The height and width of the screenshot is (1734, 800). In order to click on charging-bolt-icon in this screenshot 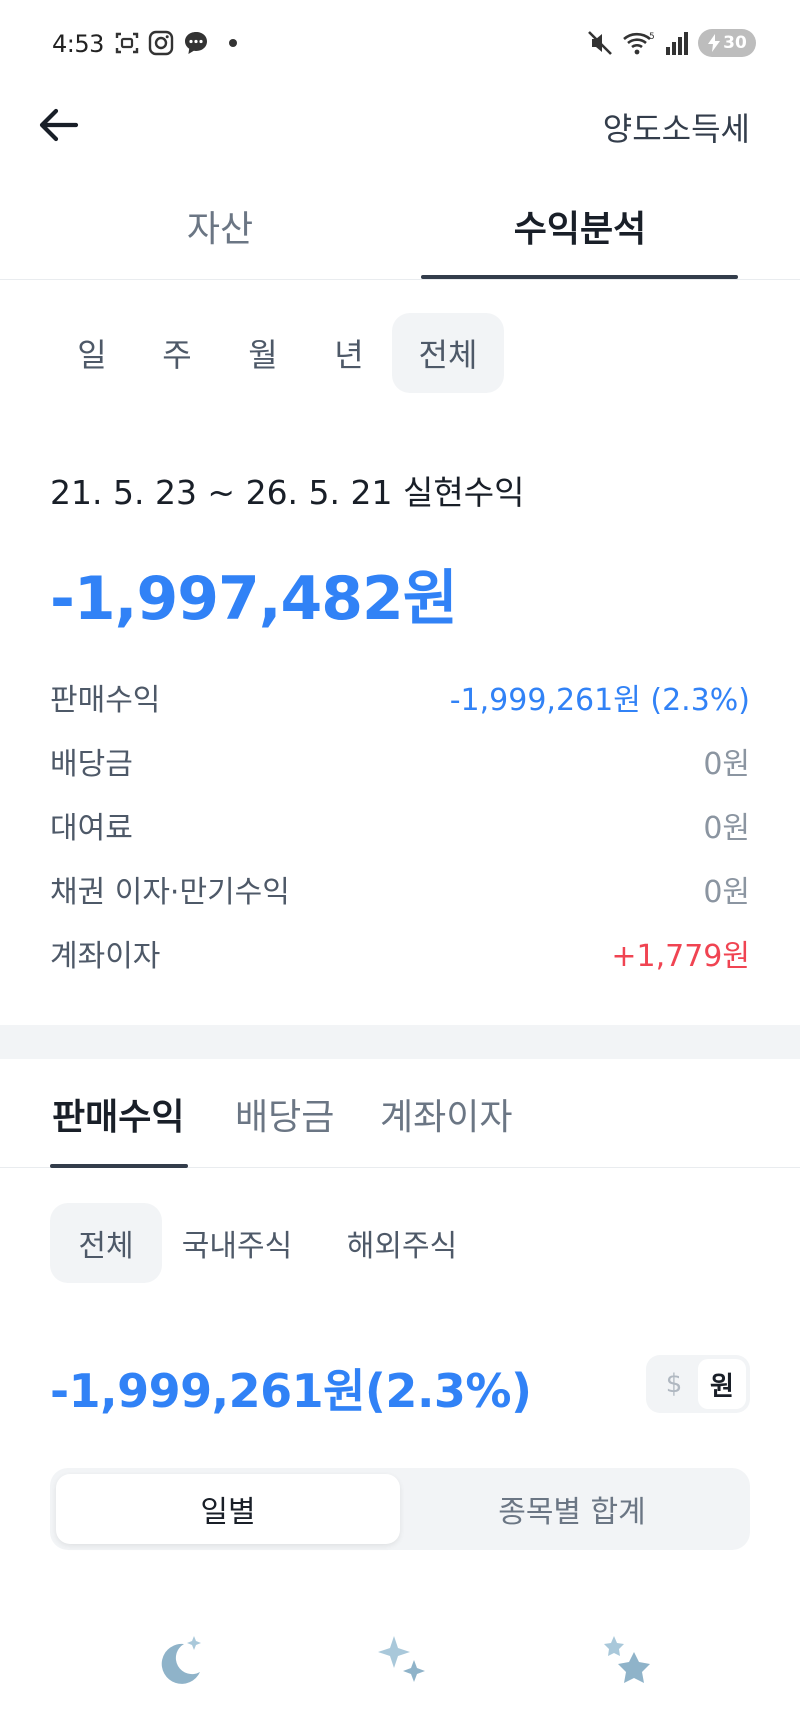, I will do `click(714, 43)`.